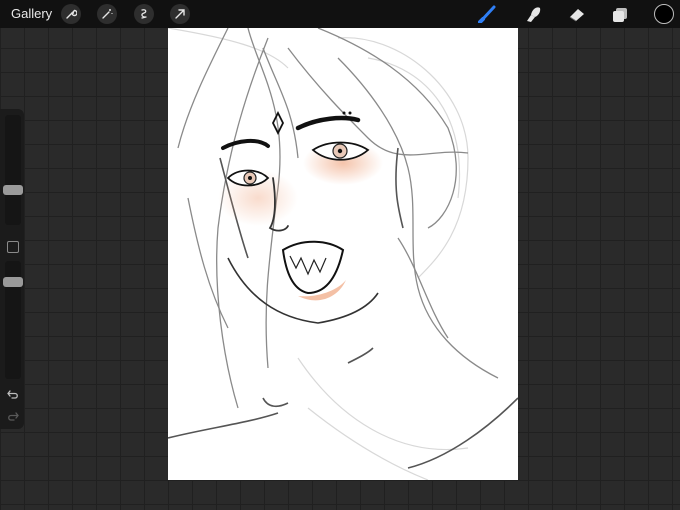 Image resolution: width=680 pixels, height=510 pixels. Describe the element at coordinates (31, 13) in the screenshot. I see `gallery-button: Gallery` at that location.